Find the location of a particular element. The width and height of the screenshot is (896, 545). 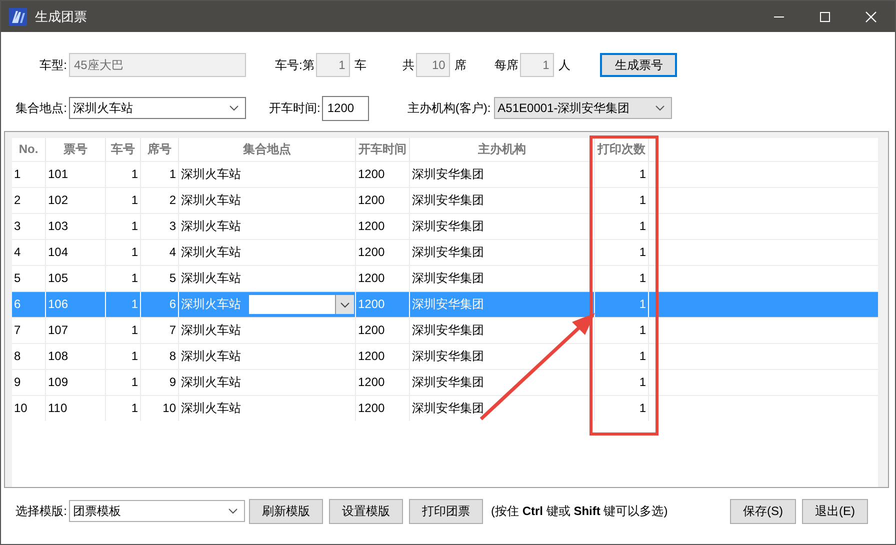

column-header: 开车时间 is located at coordinates (383, 149).